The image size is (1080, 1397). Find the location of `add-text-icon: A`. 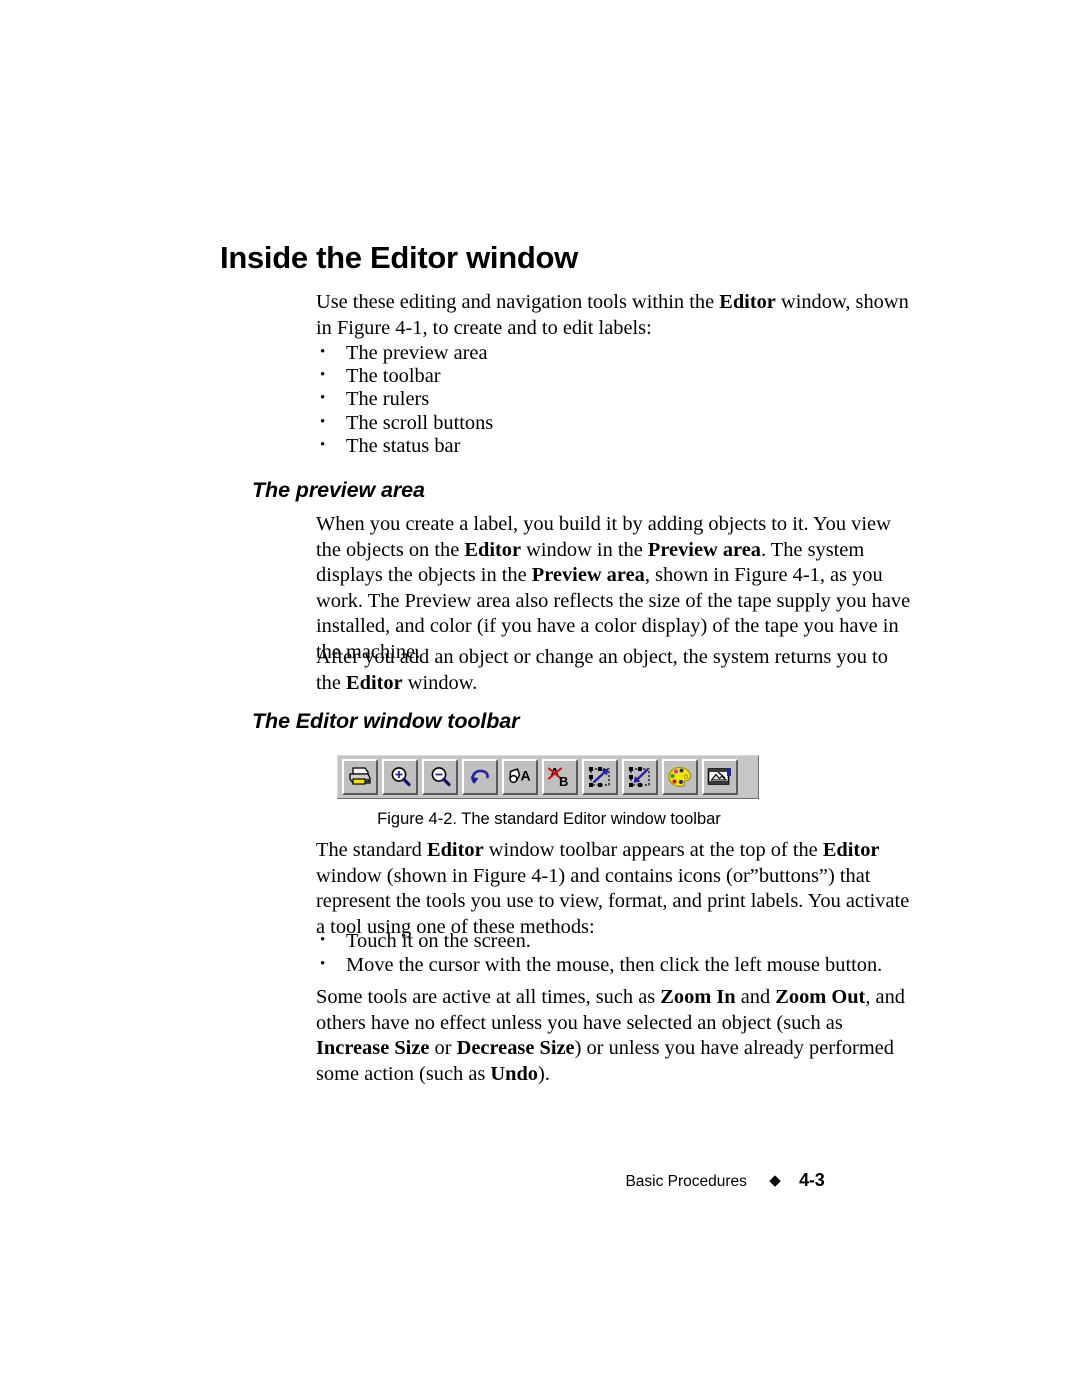

add-text-icon: A is located at coordinates (520, 776).